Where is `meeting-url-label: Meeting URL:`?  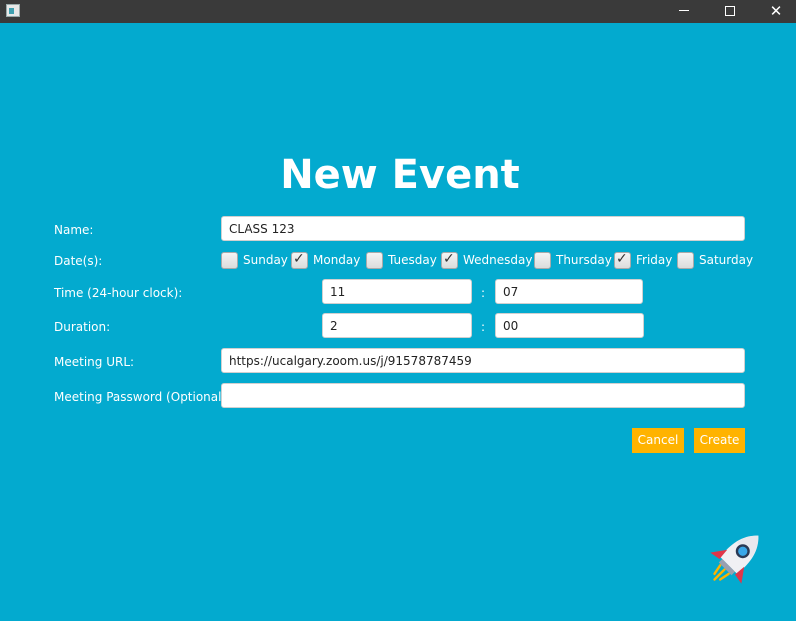
meeting-url-label: Meeting URL: is located at coordinates (94, 362).